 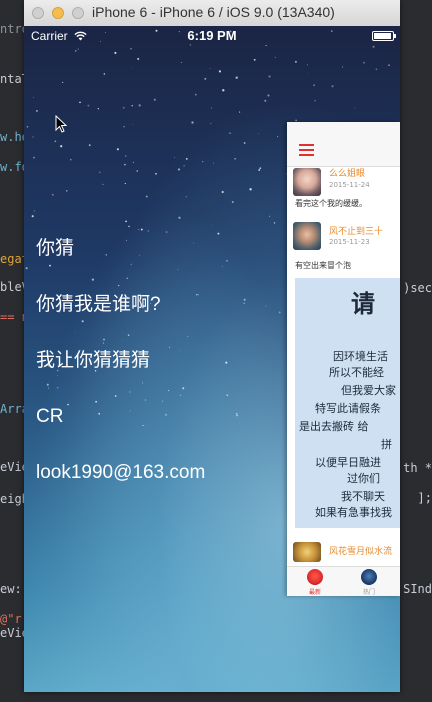 What do you see at coordinates (386, 444) in the screenshot?
I see `post-image-line: 拼` at bounding box center [386, 444].